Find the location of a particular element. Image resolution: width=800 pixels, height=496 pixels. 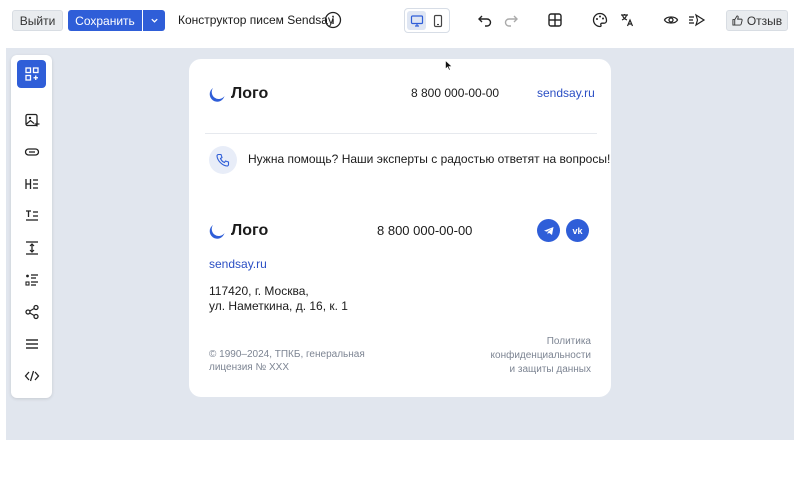

support-phone-icon is located at coordinates (223, 160).